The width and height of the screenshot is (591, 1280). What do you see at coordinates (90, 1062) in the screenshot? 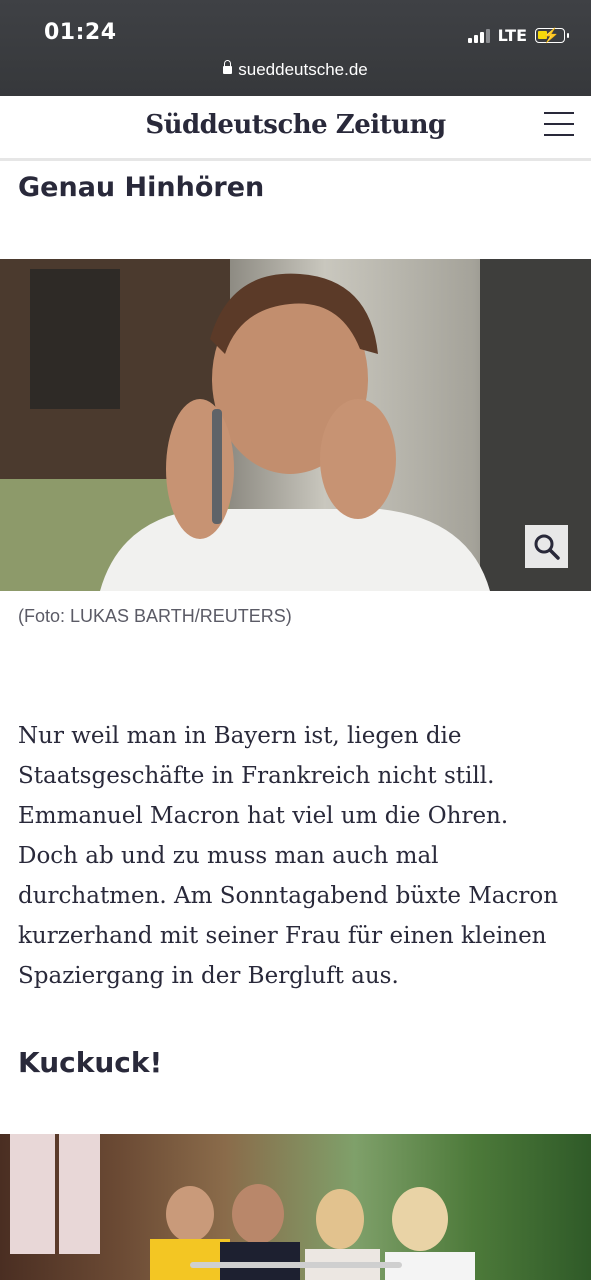
I see `article-subheading: Kuckuck!` at bounding box center [90, 1062].